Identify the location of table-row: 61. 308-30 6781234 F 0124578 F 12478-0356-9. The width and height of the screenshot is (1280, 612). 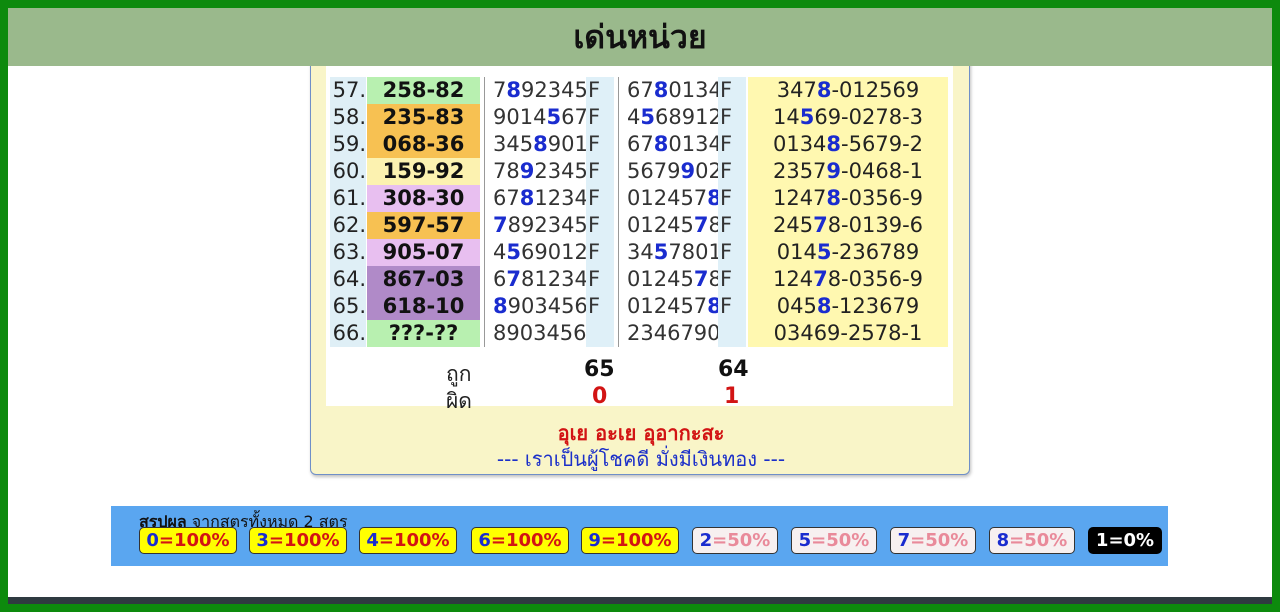
(639, 198).